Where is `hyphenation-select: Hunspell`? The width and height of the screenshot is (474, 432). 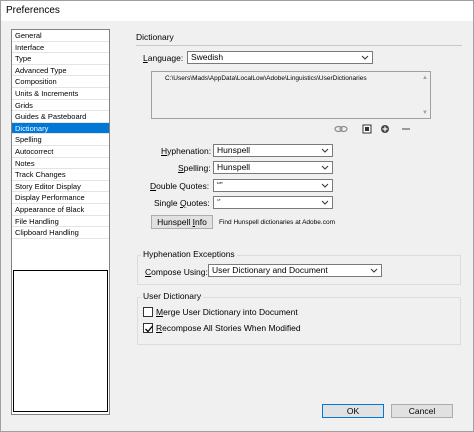 hyphenation-select: Hunspell is located at coordinates (273, 150).